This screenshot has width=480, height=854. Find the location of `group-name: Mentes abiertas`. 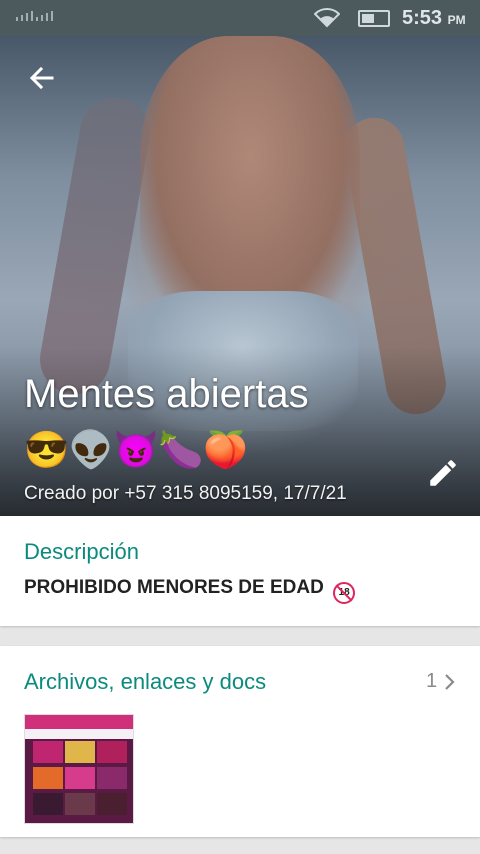

group-name: Mentes abiertas is located at coordinates (166, 394).